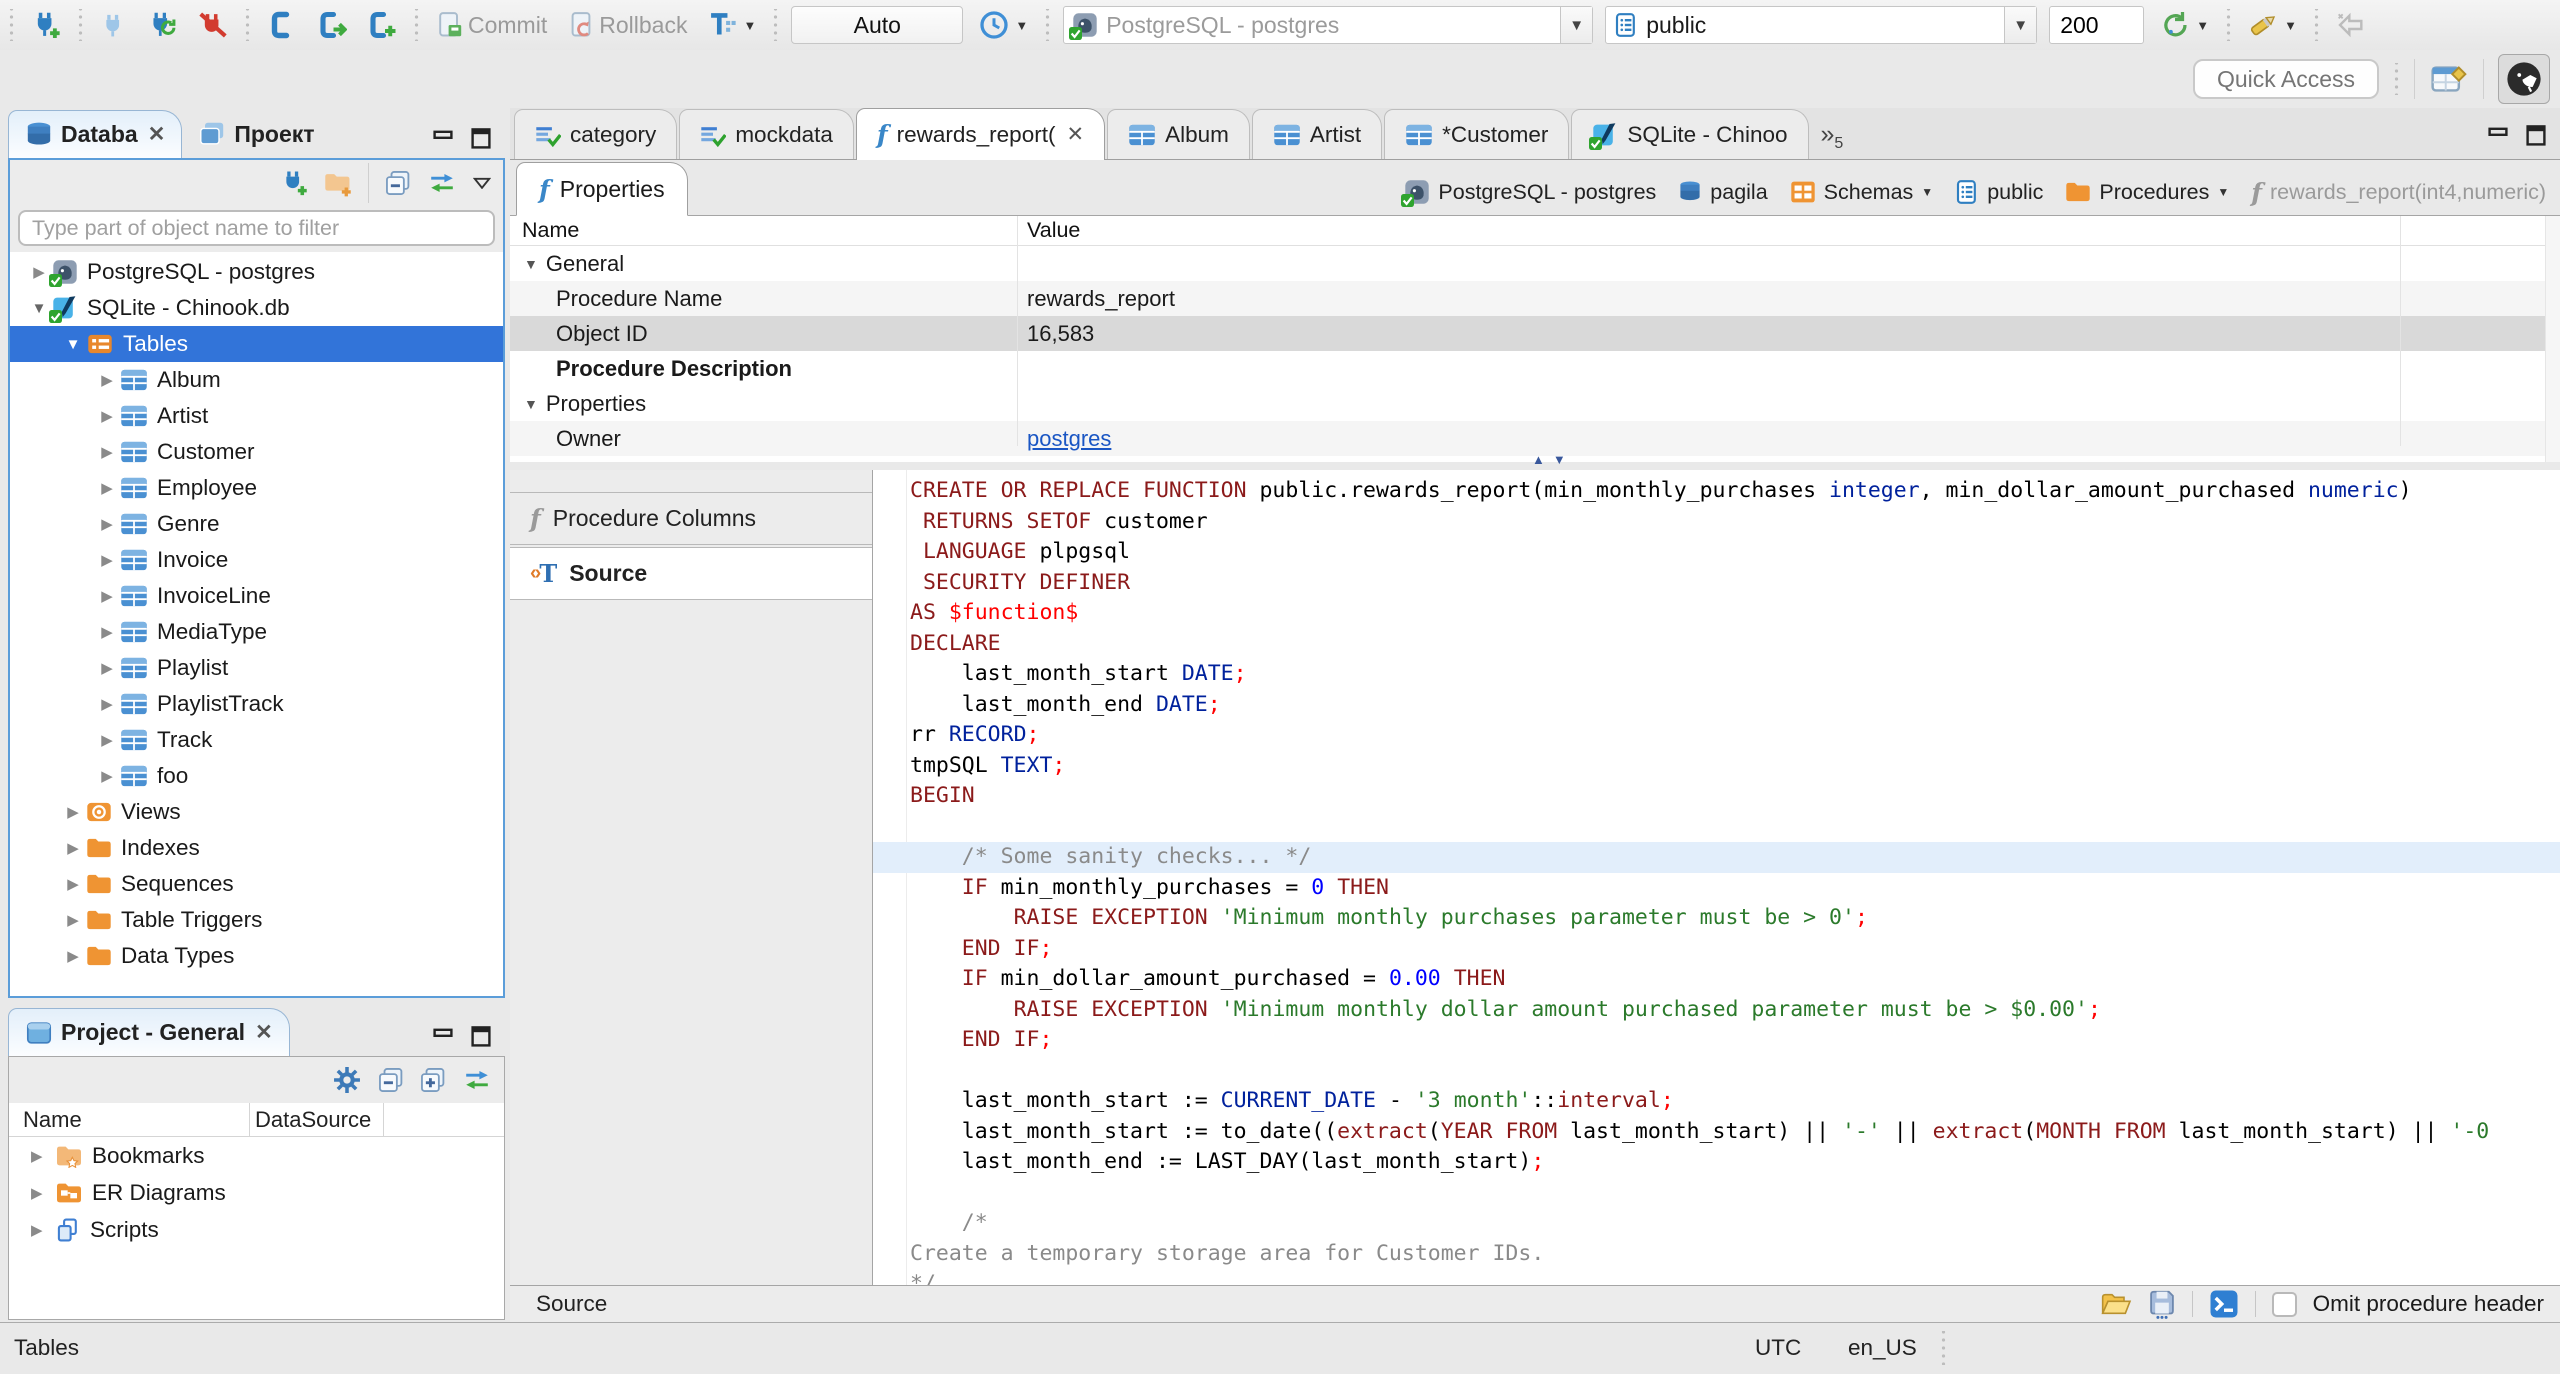 This screenshot has height=1374, width=2560. I want to click on project-item-er-diagrams: ▶ ER Diagrams, so click(256, 1192).